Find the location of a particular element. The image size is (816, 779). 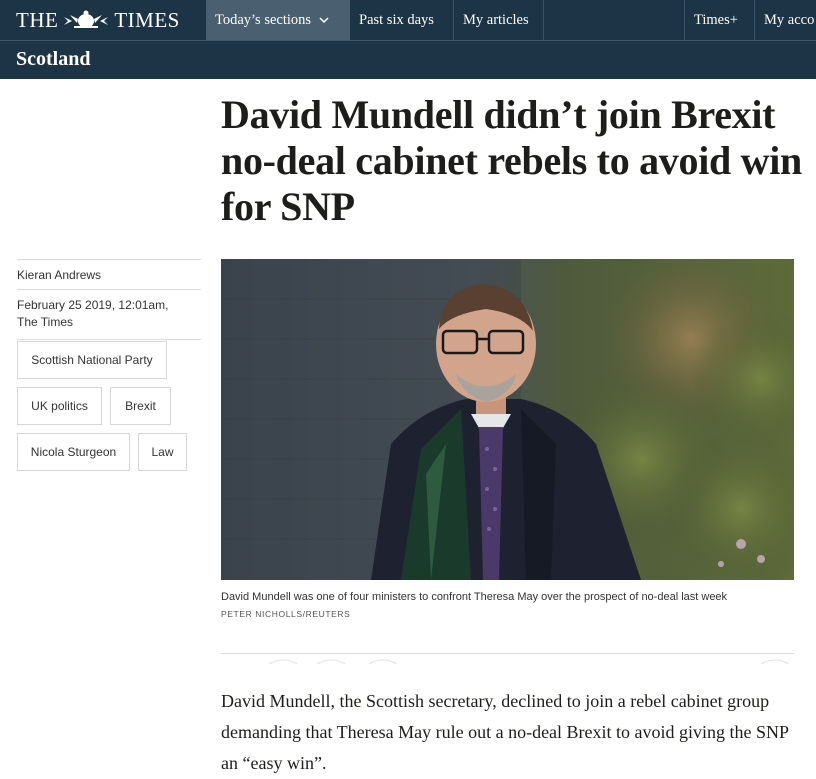

nav-divider is located at coordinates (543, 20).